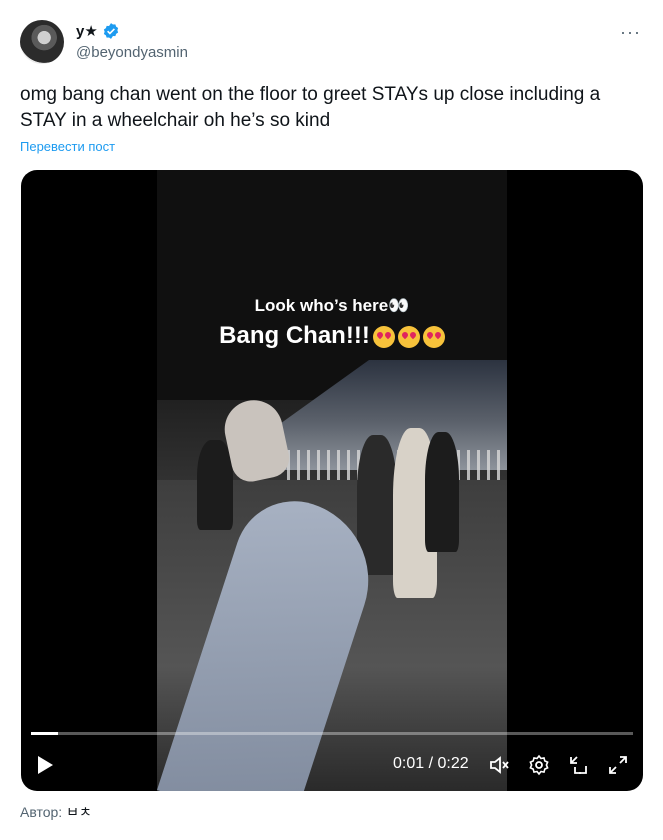 This screenshot has width=663, height=840. I want to click on display-name: y★, so click(87, 31).